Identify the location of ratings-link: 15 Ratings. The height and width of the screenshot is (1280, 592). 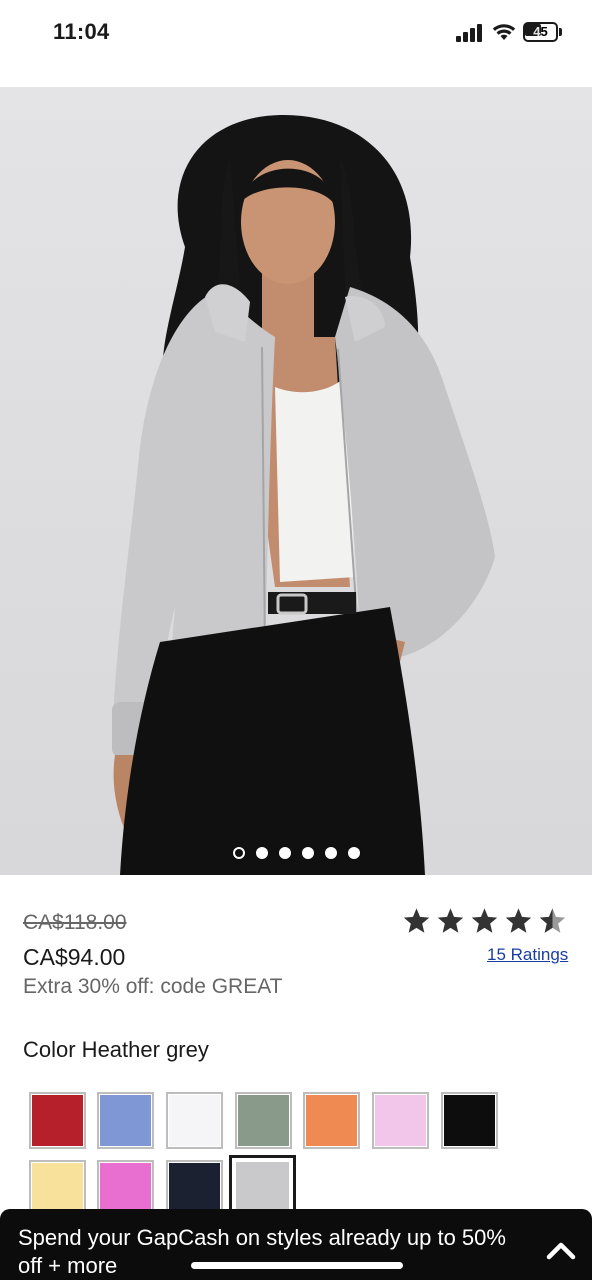
(527, 955).